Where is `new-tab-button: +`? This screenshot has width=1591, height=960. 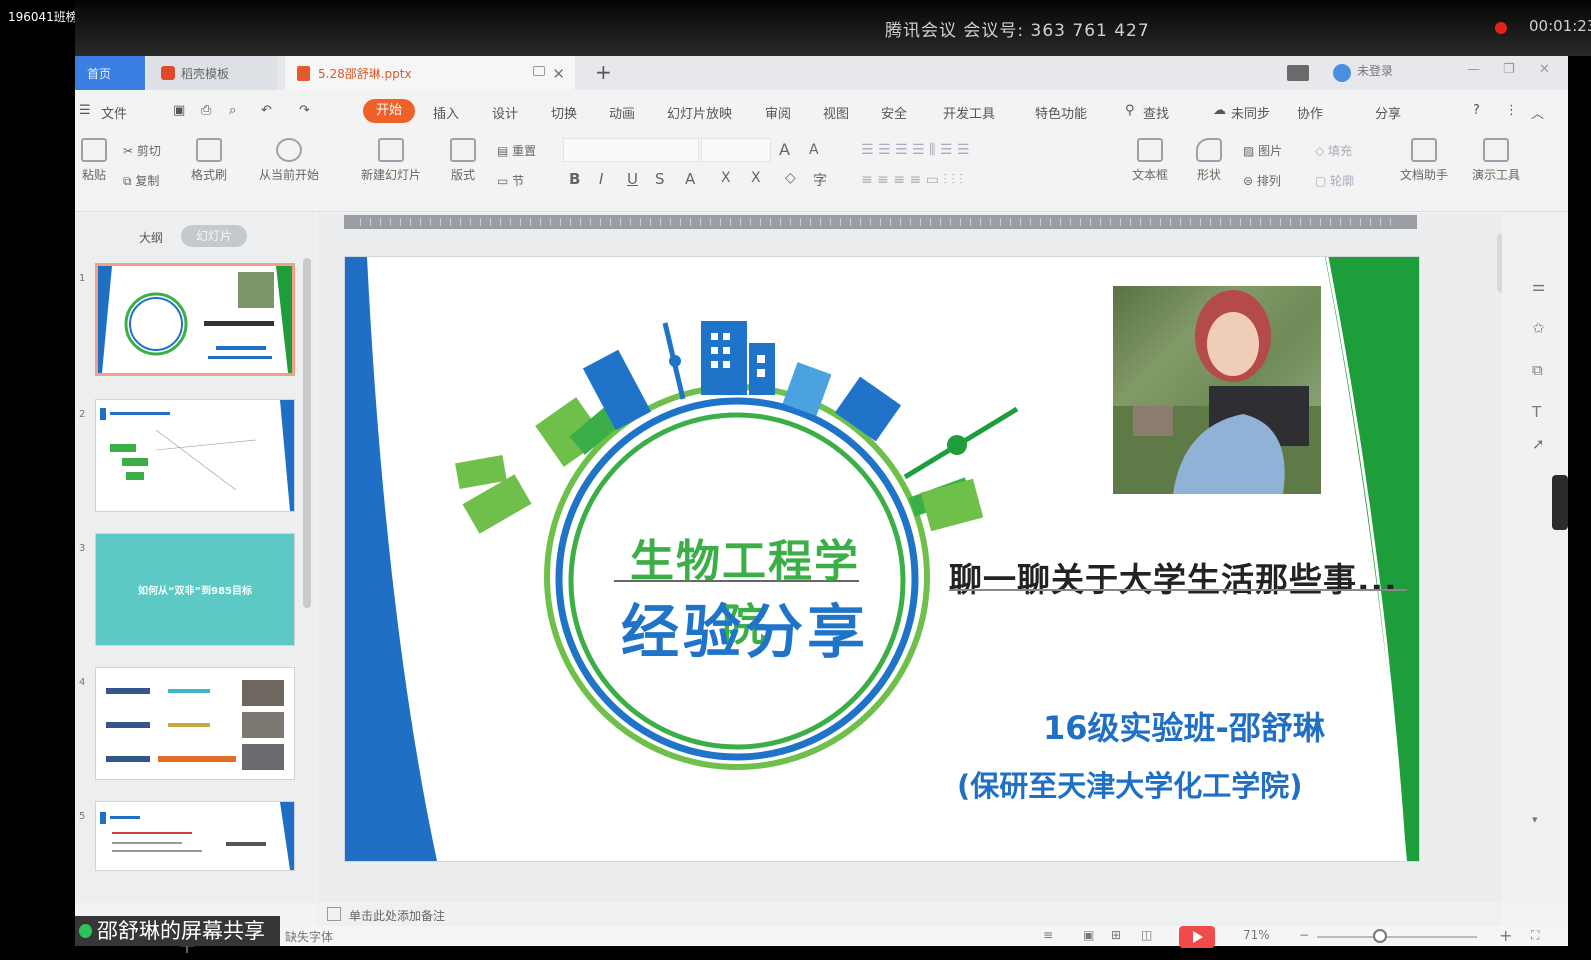
new-tab-button: + is located at coordinates (603, 72).